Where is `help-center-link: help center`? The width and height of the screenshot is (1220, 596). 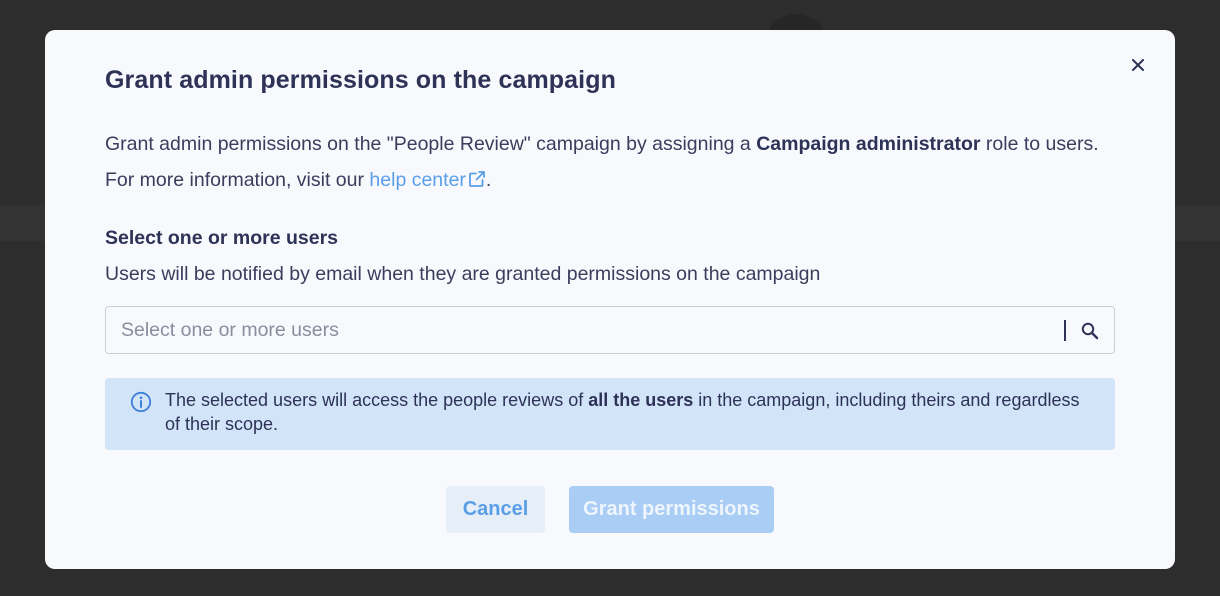
help-center-link: help center is located at coordinates (427, 180).